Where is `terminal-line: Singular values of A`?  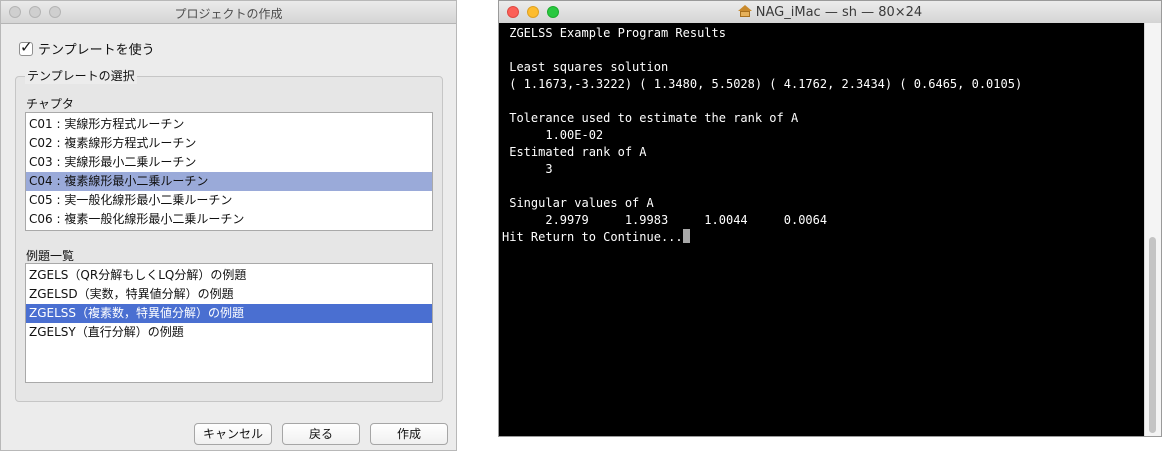 terminal-line: Singular values of A is located at coordinates (578, 203).